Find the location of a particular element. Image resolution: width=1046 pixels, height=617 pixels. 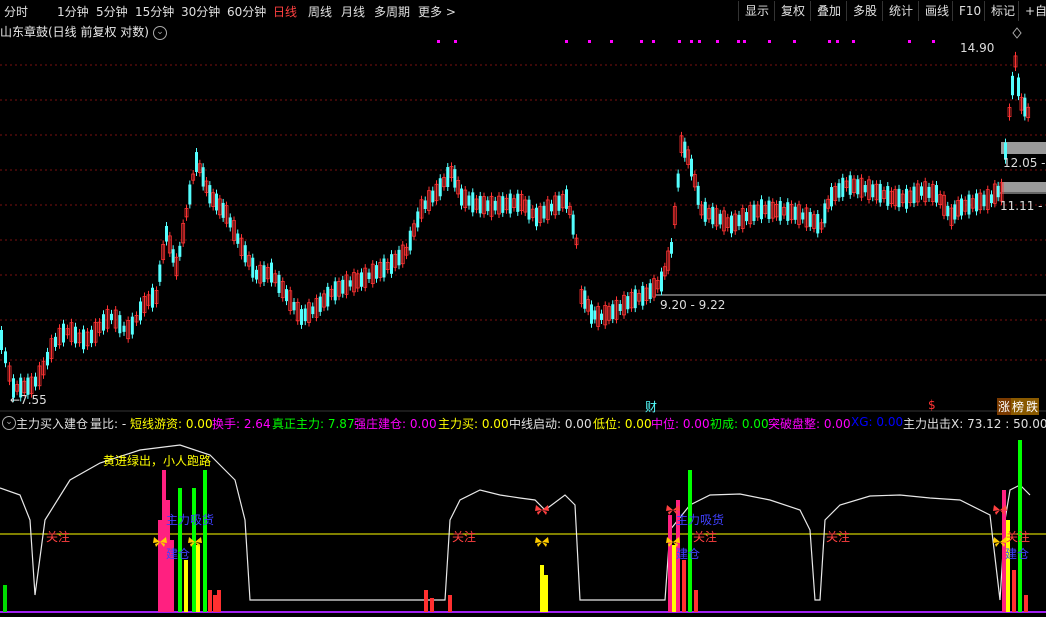

high-price-label: 14.90 is located at coordinates (977, 48).